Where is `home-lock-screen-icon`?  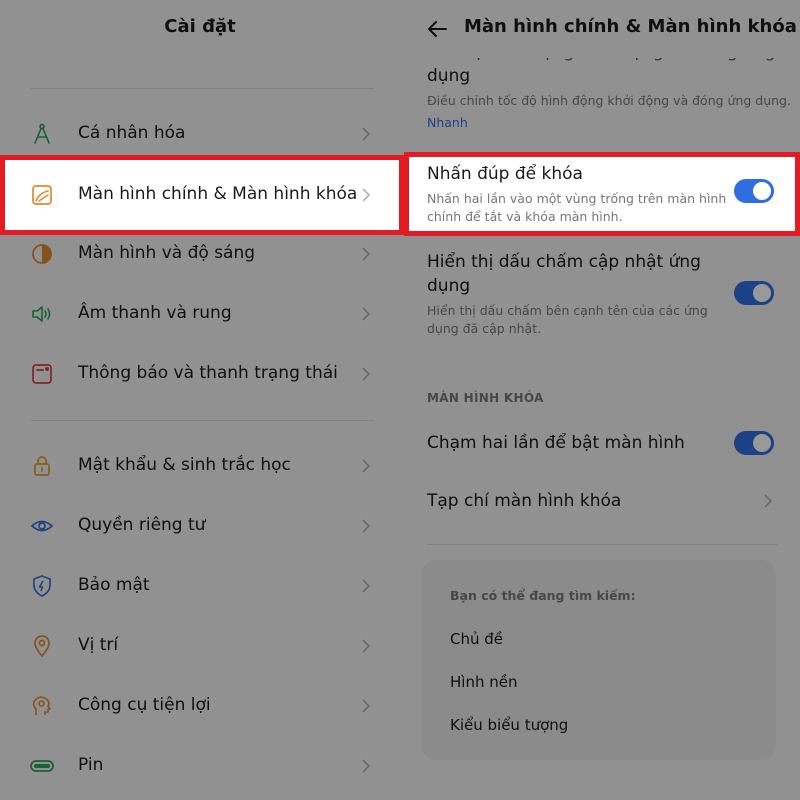
home-lock-screen-icon is located at coordinates (42, 195).